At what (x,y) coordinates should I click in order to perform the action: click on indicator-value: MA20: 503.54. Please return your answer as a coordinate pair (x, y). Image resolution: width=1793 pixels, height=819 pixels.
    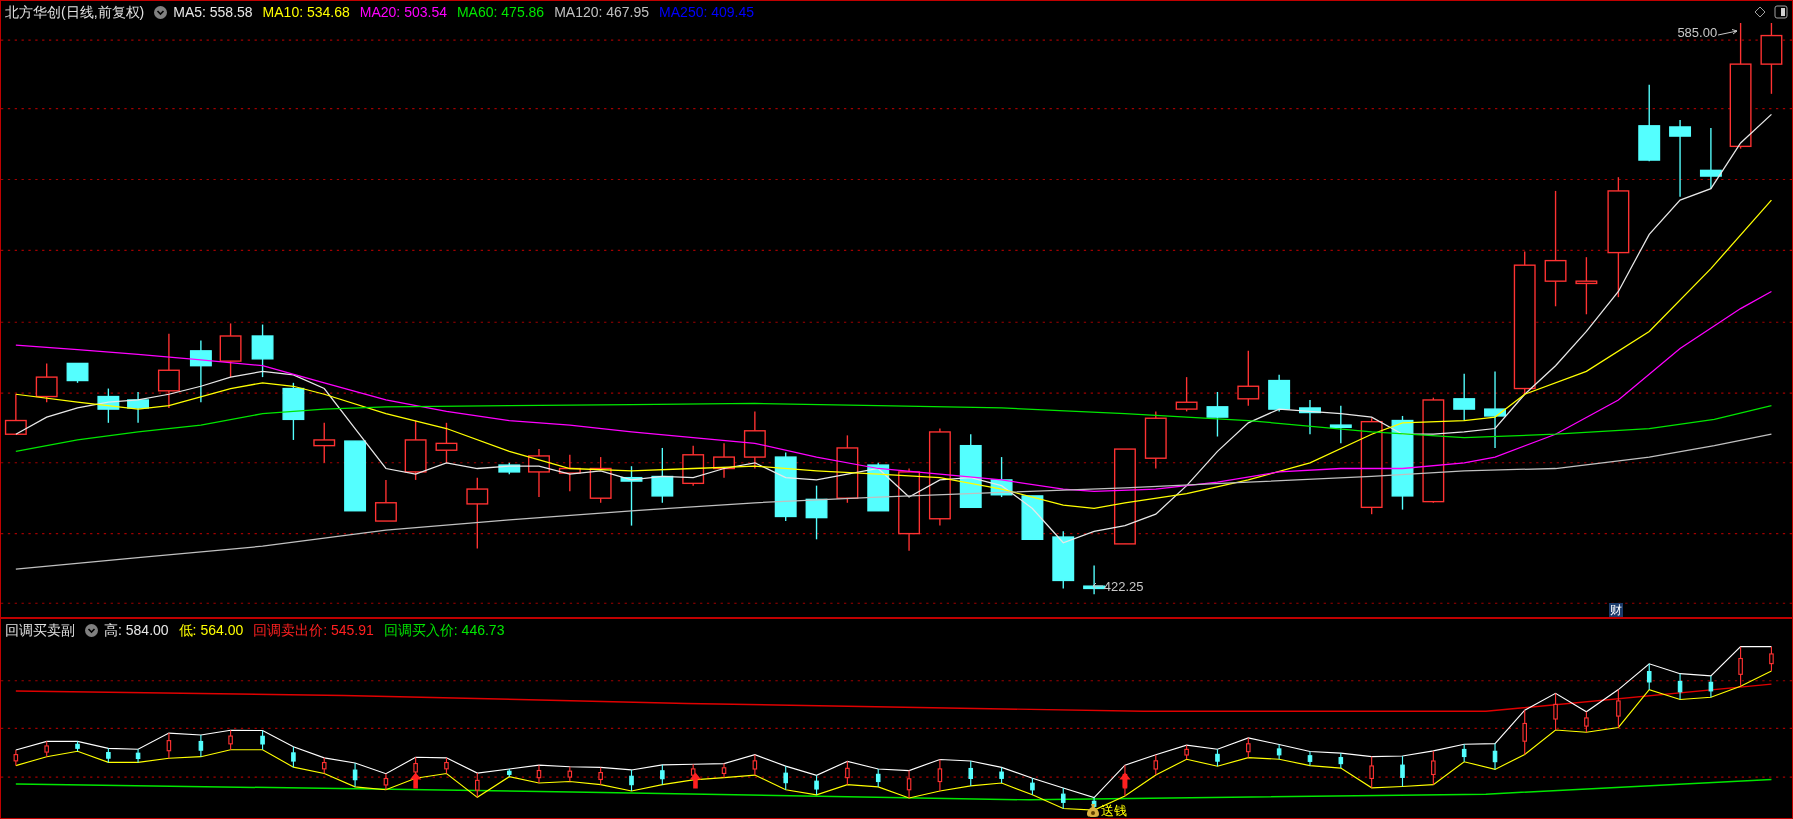
    Looking at the image, I should click on (403, 12).